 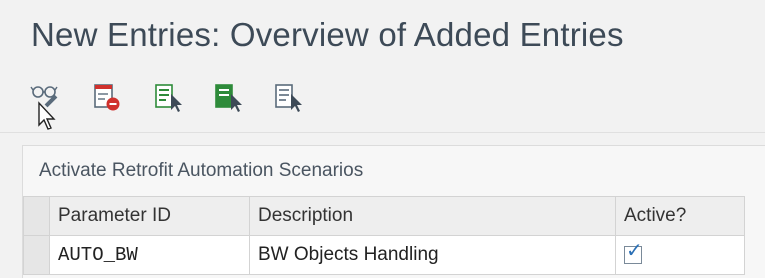 I want to click on select-block-icon, so click(x=229, y=99).